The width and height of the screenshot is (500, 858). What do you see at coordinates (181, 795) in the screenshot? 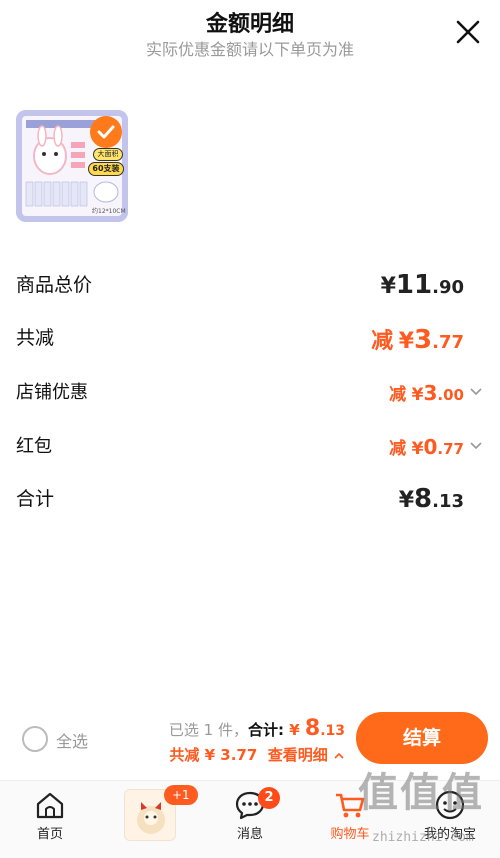
I see `promo-badge: +1` at bounding box center [181, 795].